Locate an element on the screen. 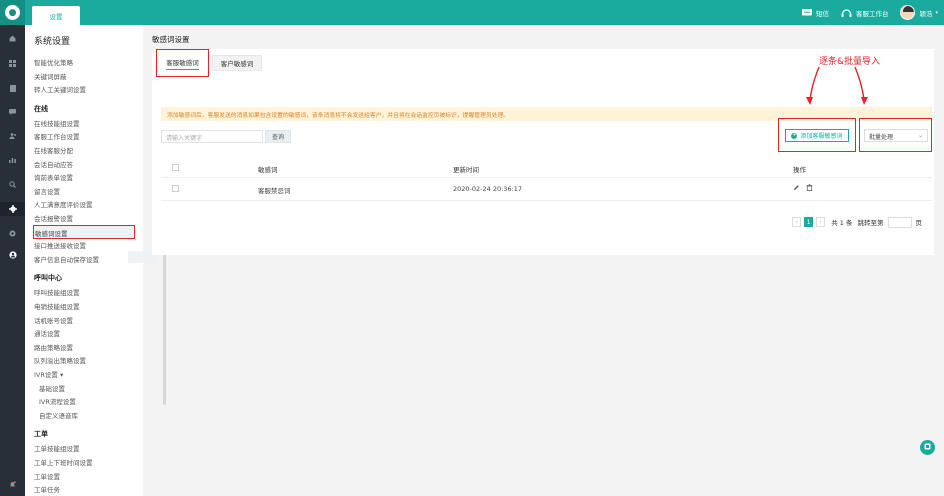 The width and height of the screenshot is (944, 496). grid-icon is located at coordinates (12, 63).